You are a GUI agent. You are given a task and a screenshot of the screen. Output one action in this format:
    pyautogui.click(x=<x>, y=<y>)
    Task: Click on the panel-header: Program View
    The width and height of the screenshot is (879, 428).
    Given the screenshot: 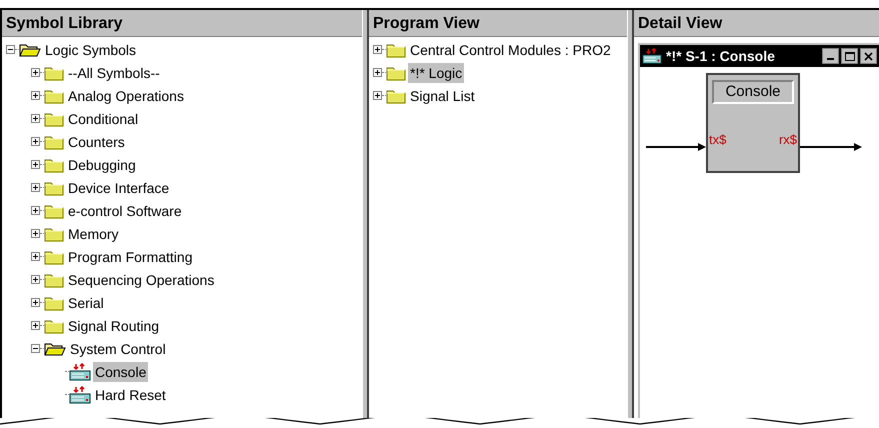 What is the action you would take?
    pyautogui.click(x=498, y=23)
    